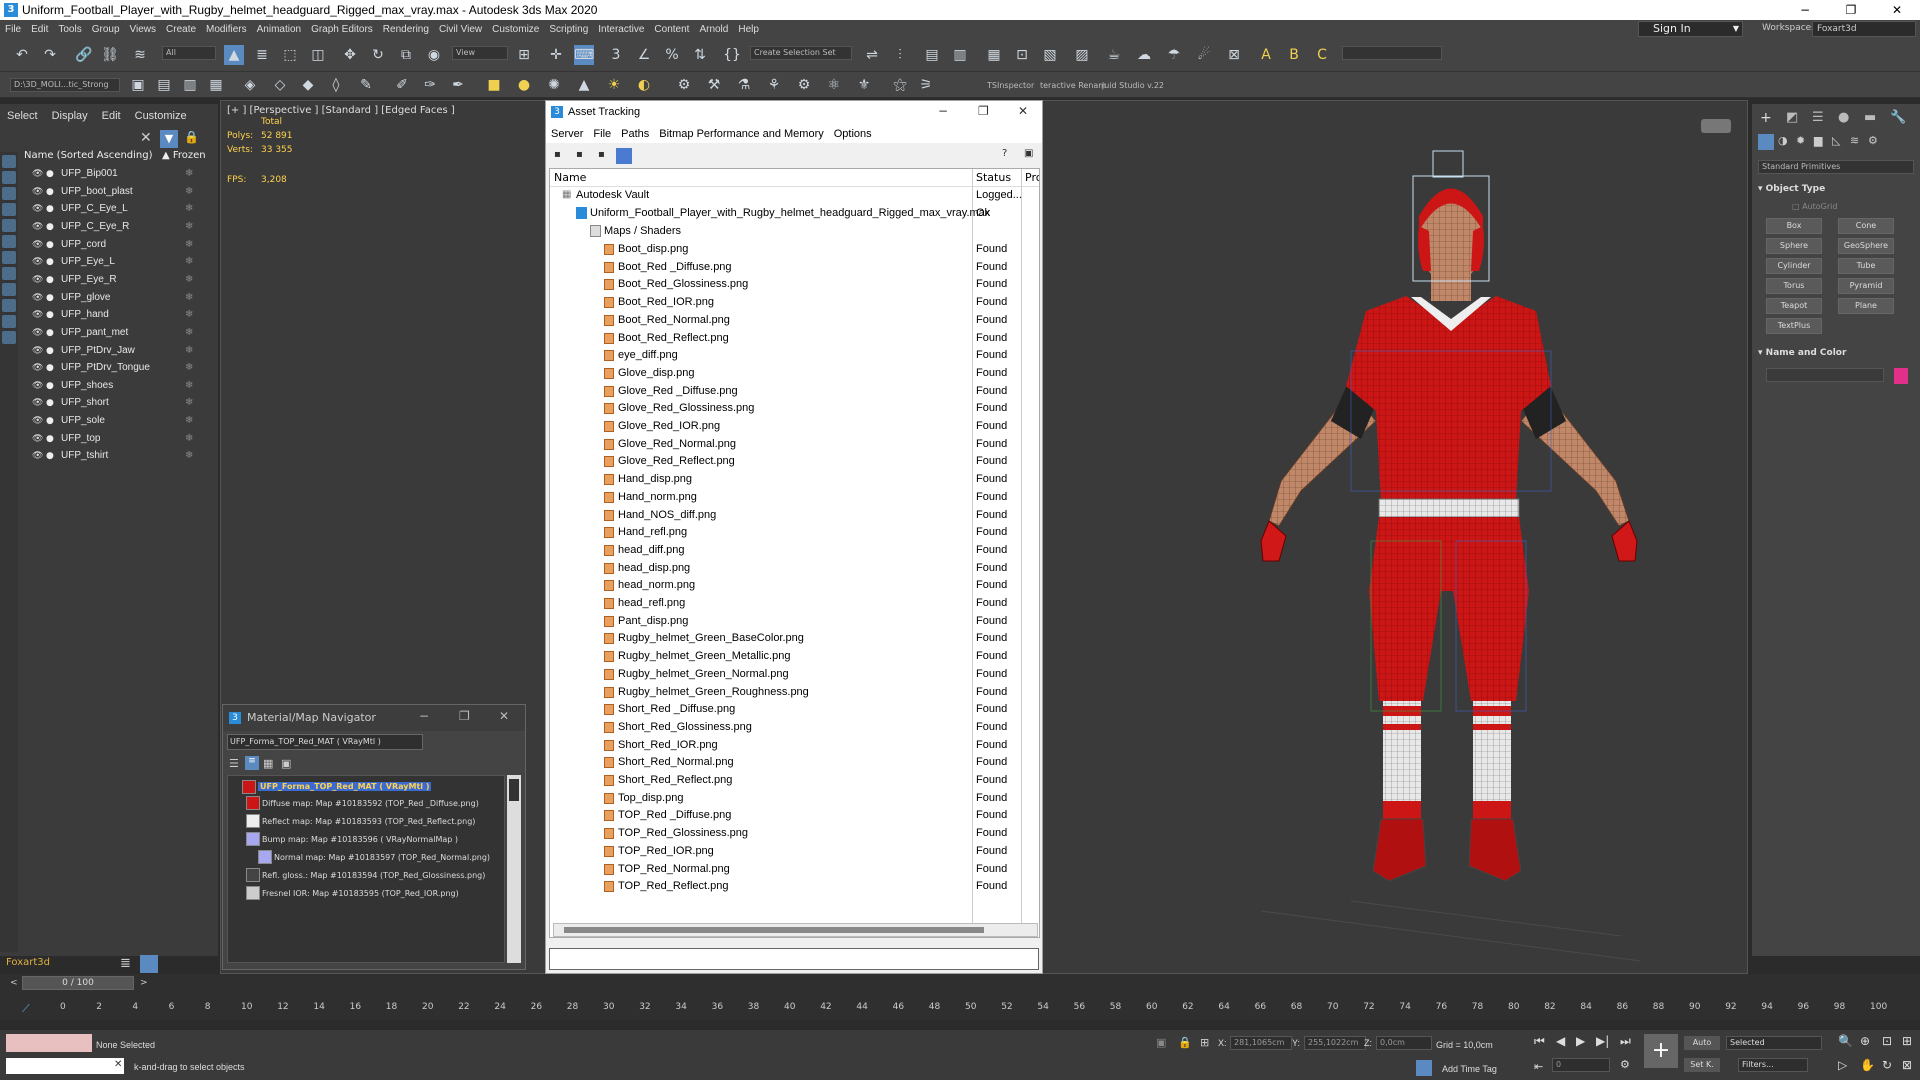 The width and height of the screenshot is (1920, 1080). I want to click on snaps-toggle-icon: 3, so click(616, 55).